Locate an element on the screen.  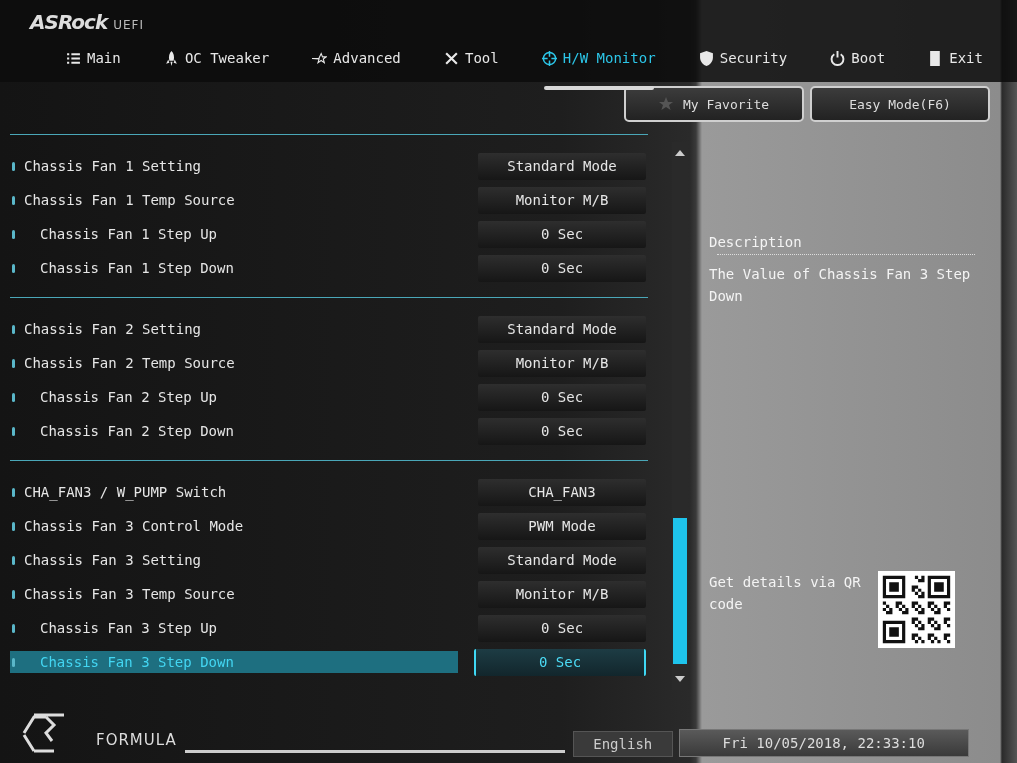
setting-label: Chassis Fan 2 Step Up is located at coordinates (234, 397).